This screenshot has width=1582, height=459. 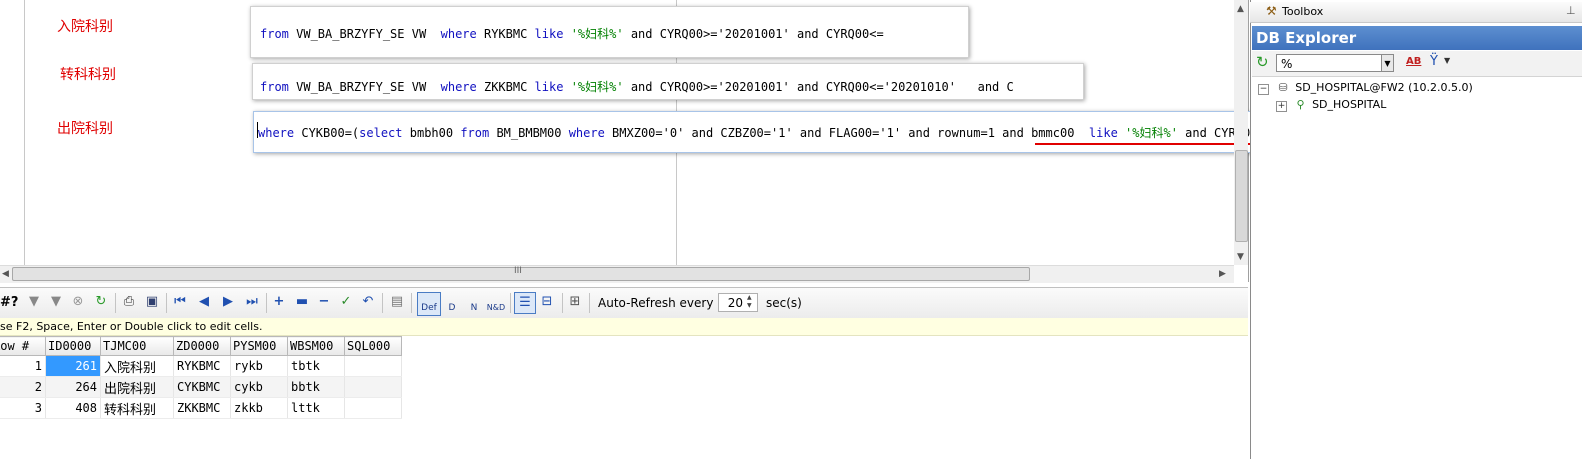 What do you see at coordinates (1241, 196) in the screenshot?
I see `vertical-scroll-thumb` at bounding box center [1241, 196].